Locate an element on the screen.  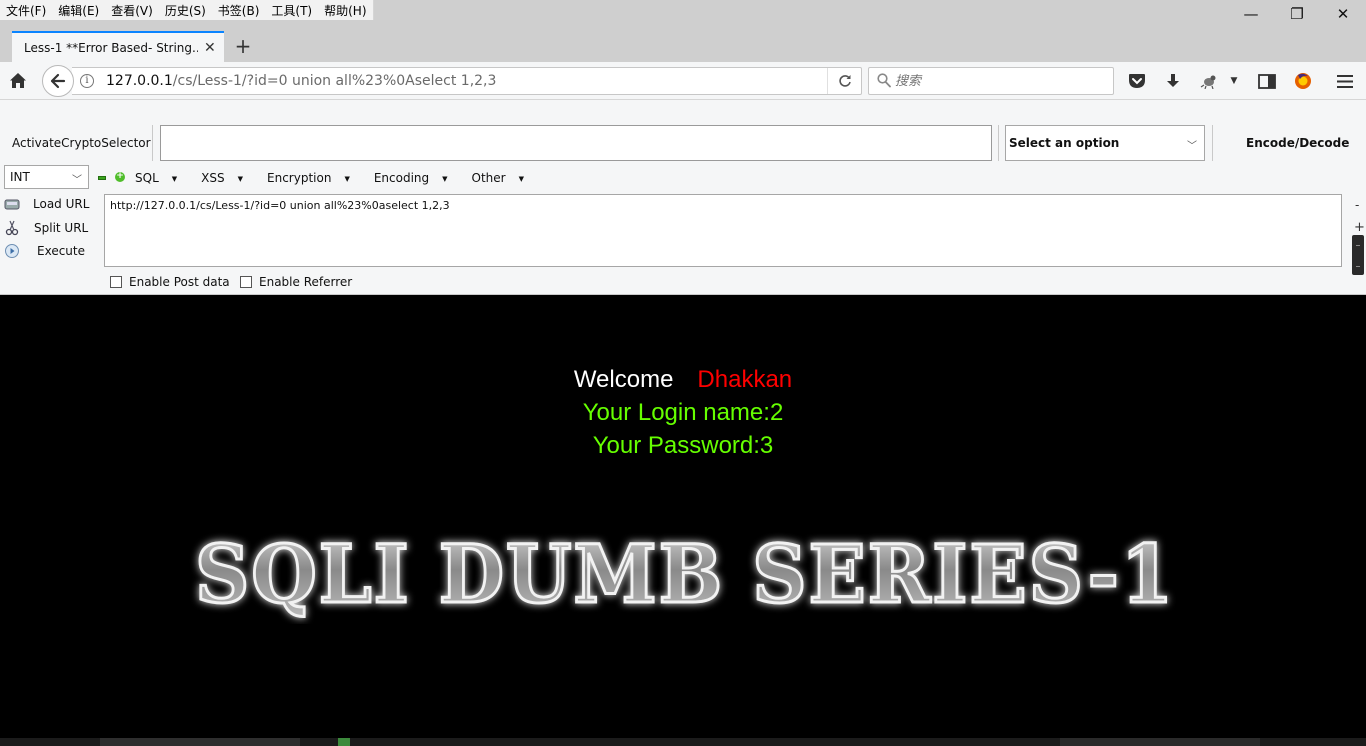
crypto-select-value: Select an option is located at coordinates (1064, 143).